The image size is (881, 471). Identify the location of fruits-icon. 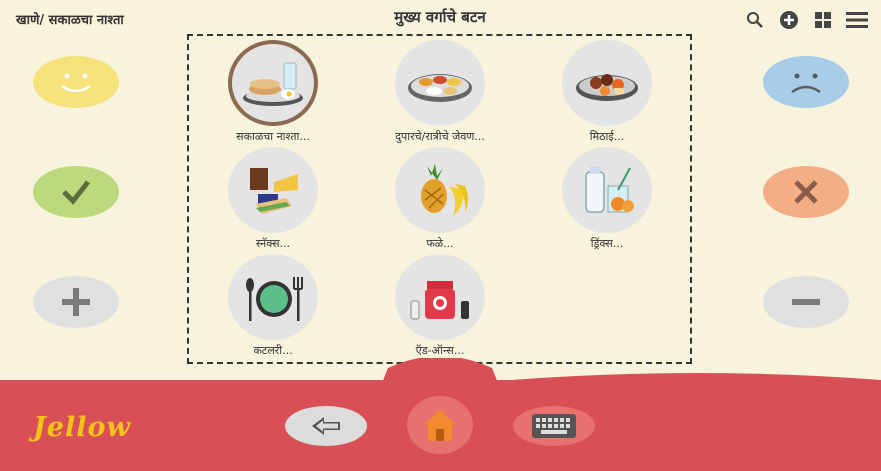
(440, 190).